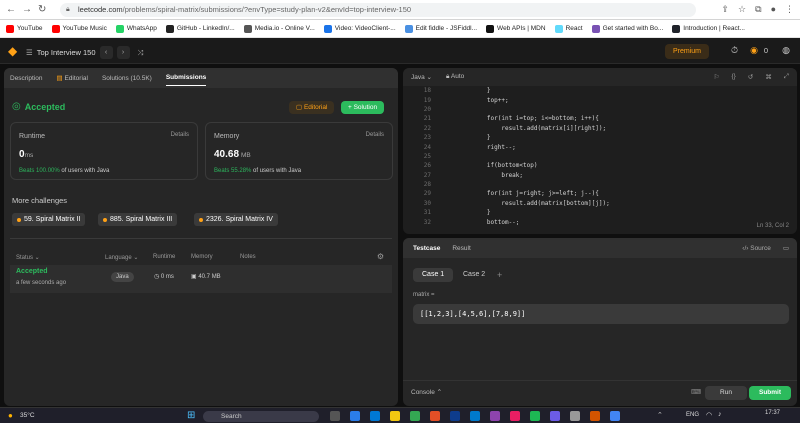 The width and height of the screenshot is (800, 423). What do you see at coordinates (600, 90) in the screenshot?
I see `code-line: 18 }` at bounding box center [600, 90].